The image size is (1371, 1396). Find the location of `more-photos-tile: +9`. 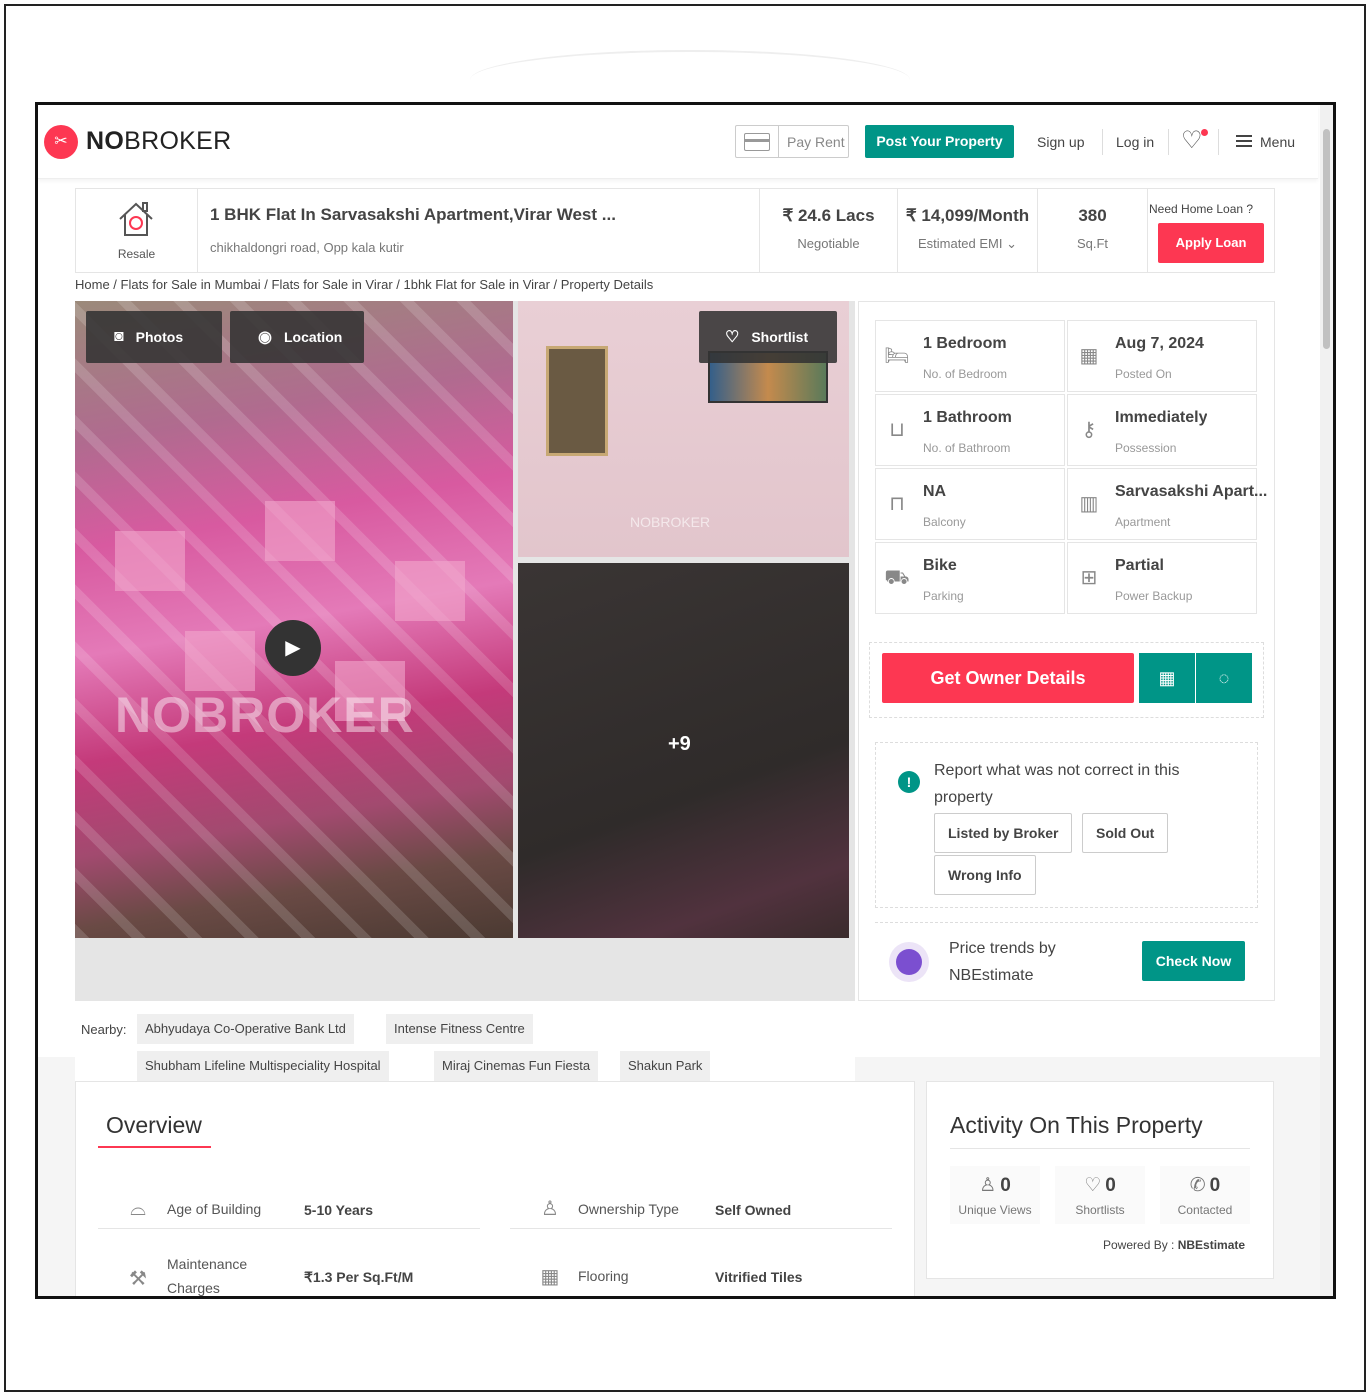

more-photos-tile: +9 is located at coordinates (683, 750).